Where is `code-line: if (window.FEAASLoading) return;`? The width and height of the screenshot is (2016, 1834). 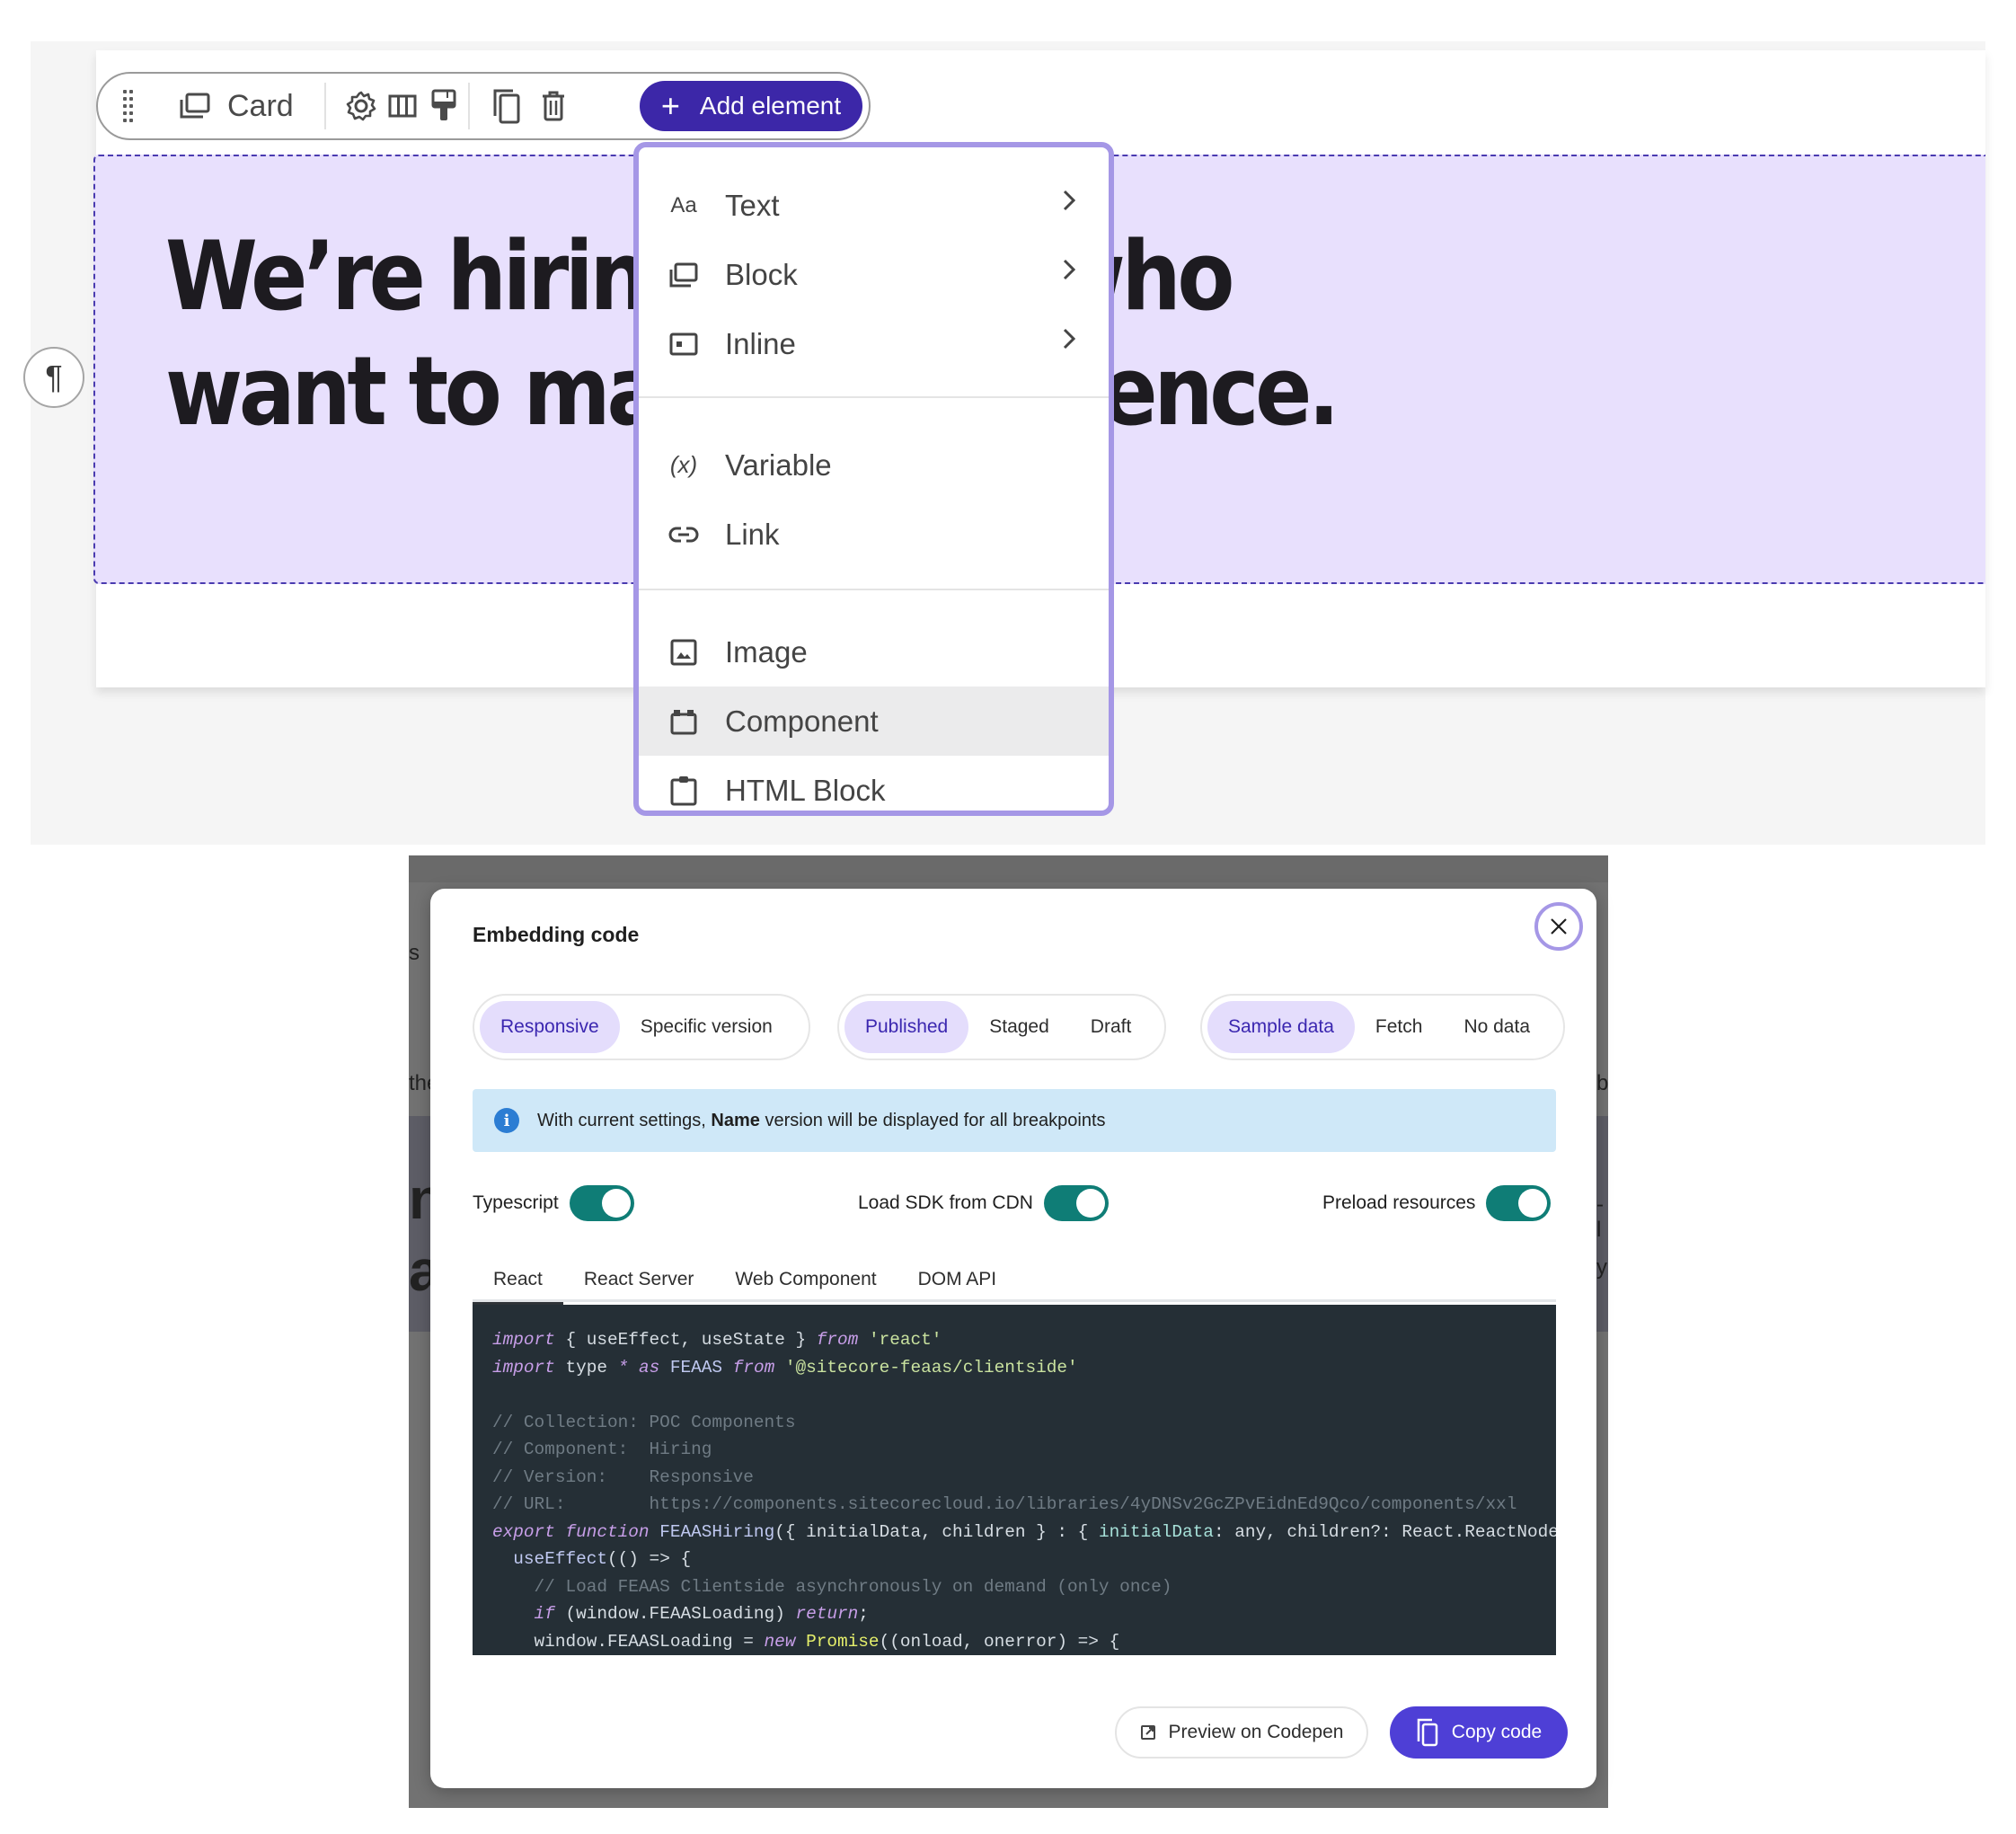 code-line: if (window.FEAASLoading) return; is located at coordinates (701, 1614).